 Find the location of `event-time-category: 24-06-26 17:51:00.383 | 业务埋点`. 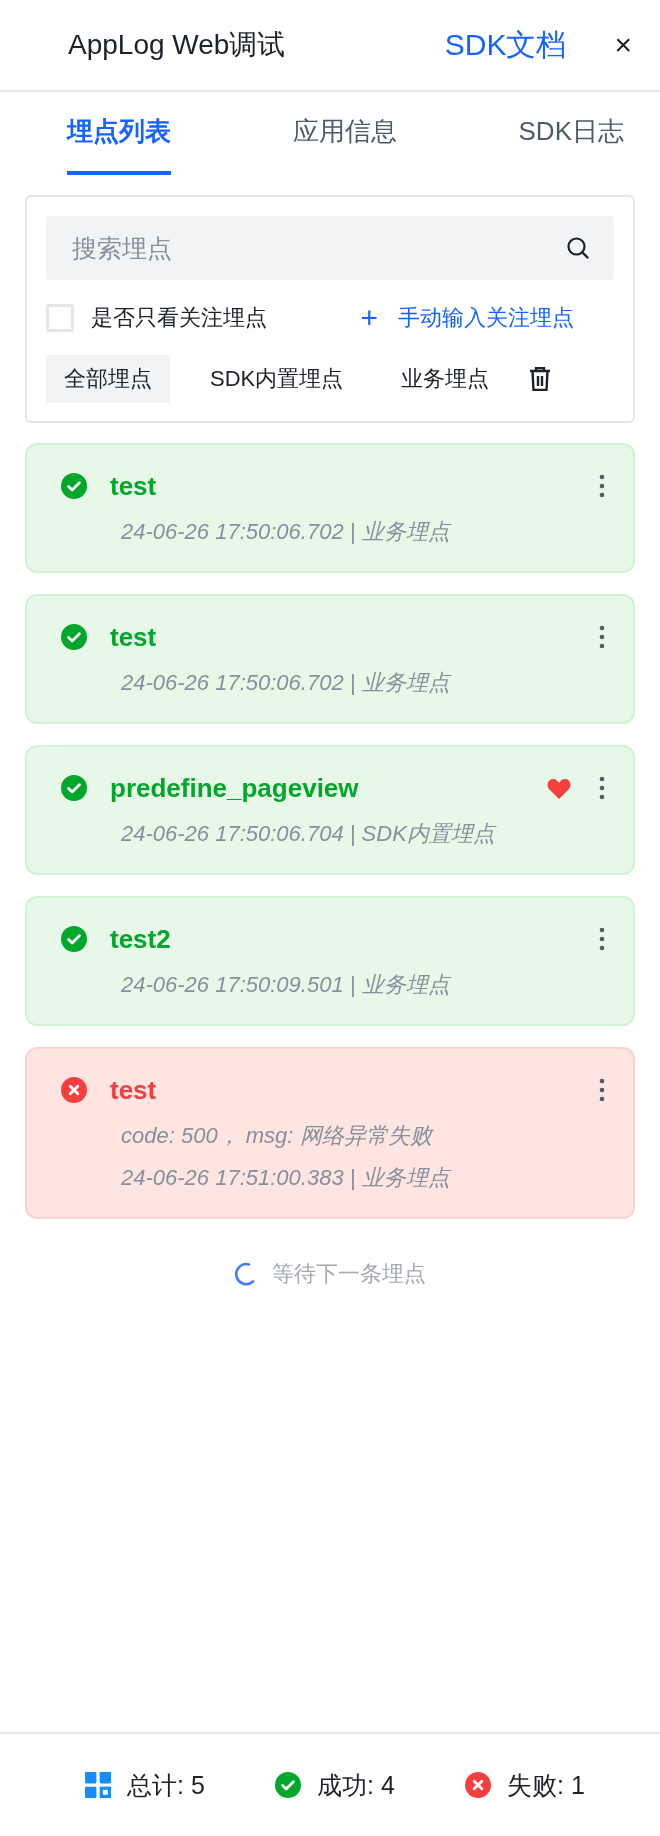

event-time-category: 24-06-26 17:51:00.383 | 业务埋点 is located at coordinates (287, 1178).